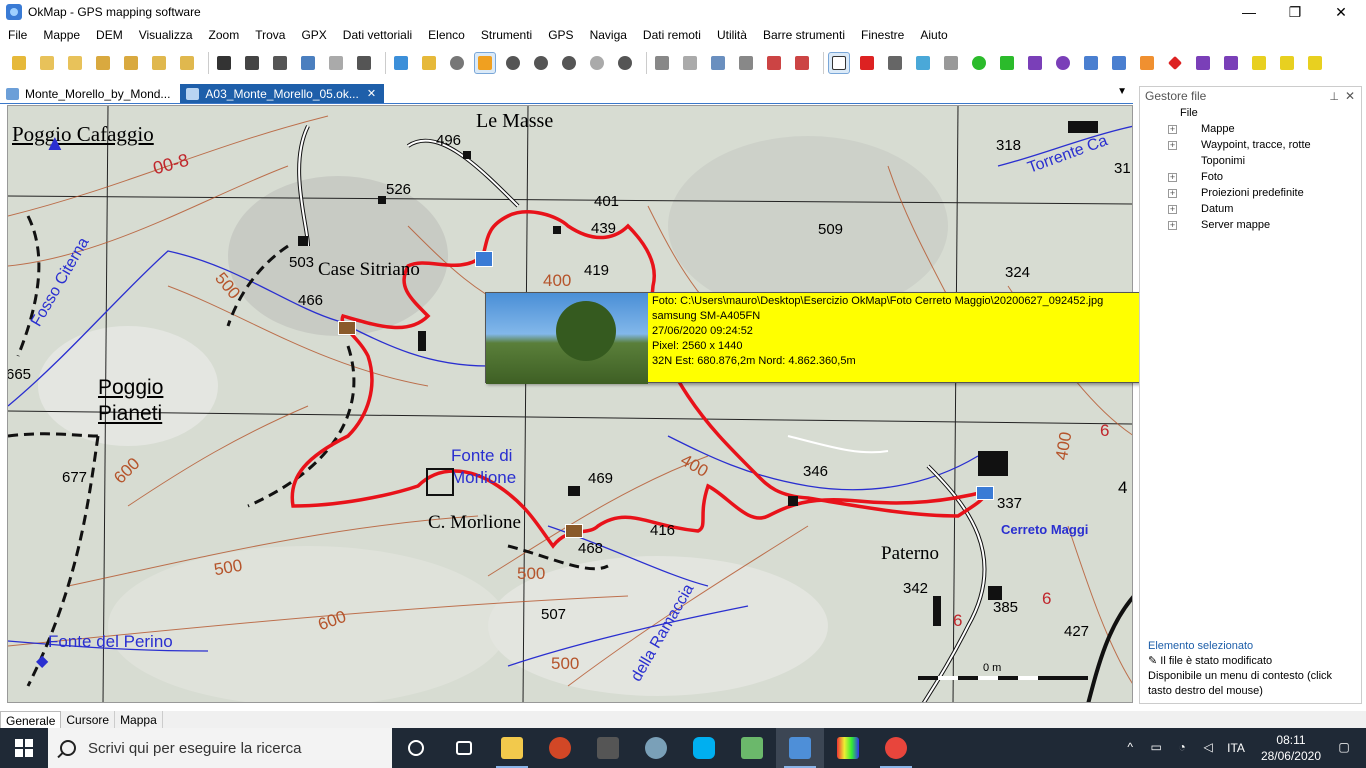 Image resolution: width=1366 pixels, height=768 pixels. I want to click on save-disabled-icon, so click(336, 63).